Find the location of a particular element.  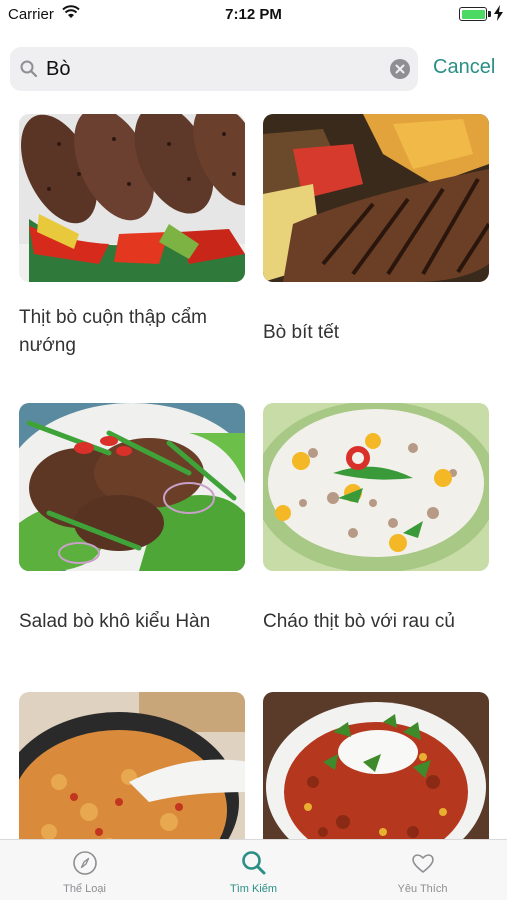

search-row: Cancel is located at coordinates (255, 69).